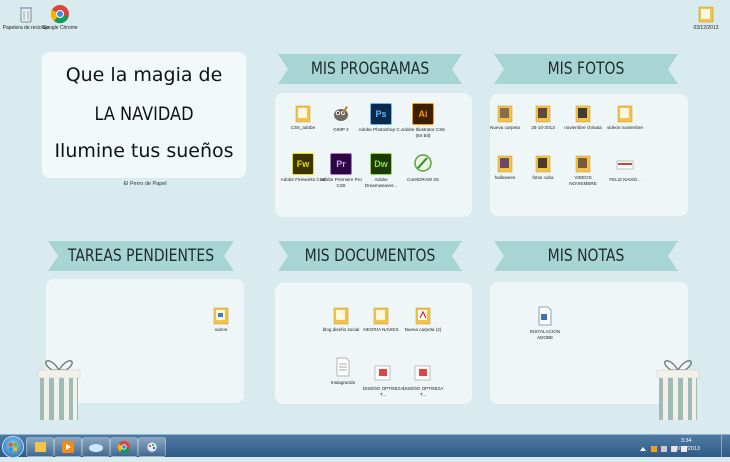 The height and width of the screenshot is (462, 730). I want to click on doc-item-negria-navies: NEGRIA NAVIES, so click(381, 319).